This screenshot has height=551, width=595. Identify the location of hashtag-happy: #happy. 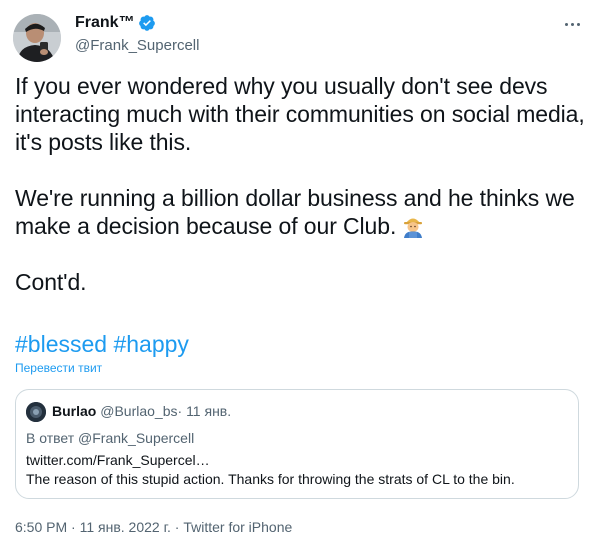
(150, 344).